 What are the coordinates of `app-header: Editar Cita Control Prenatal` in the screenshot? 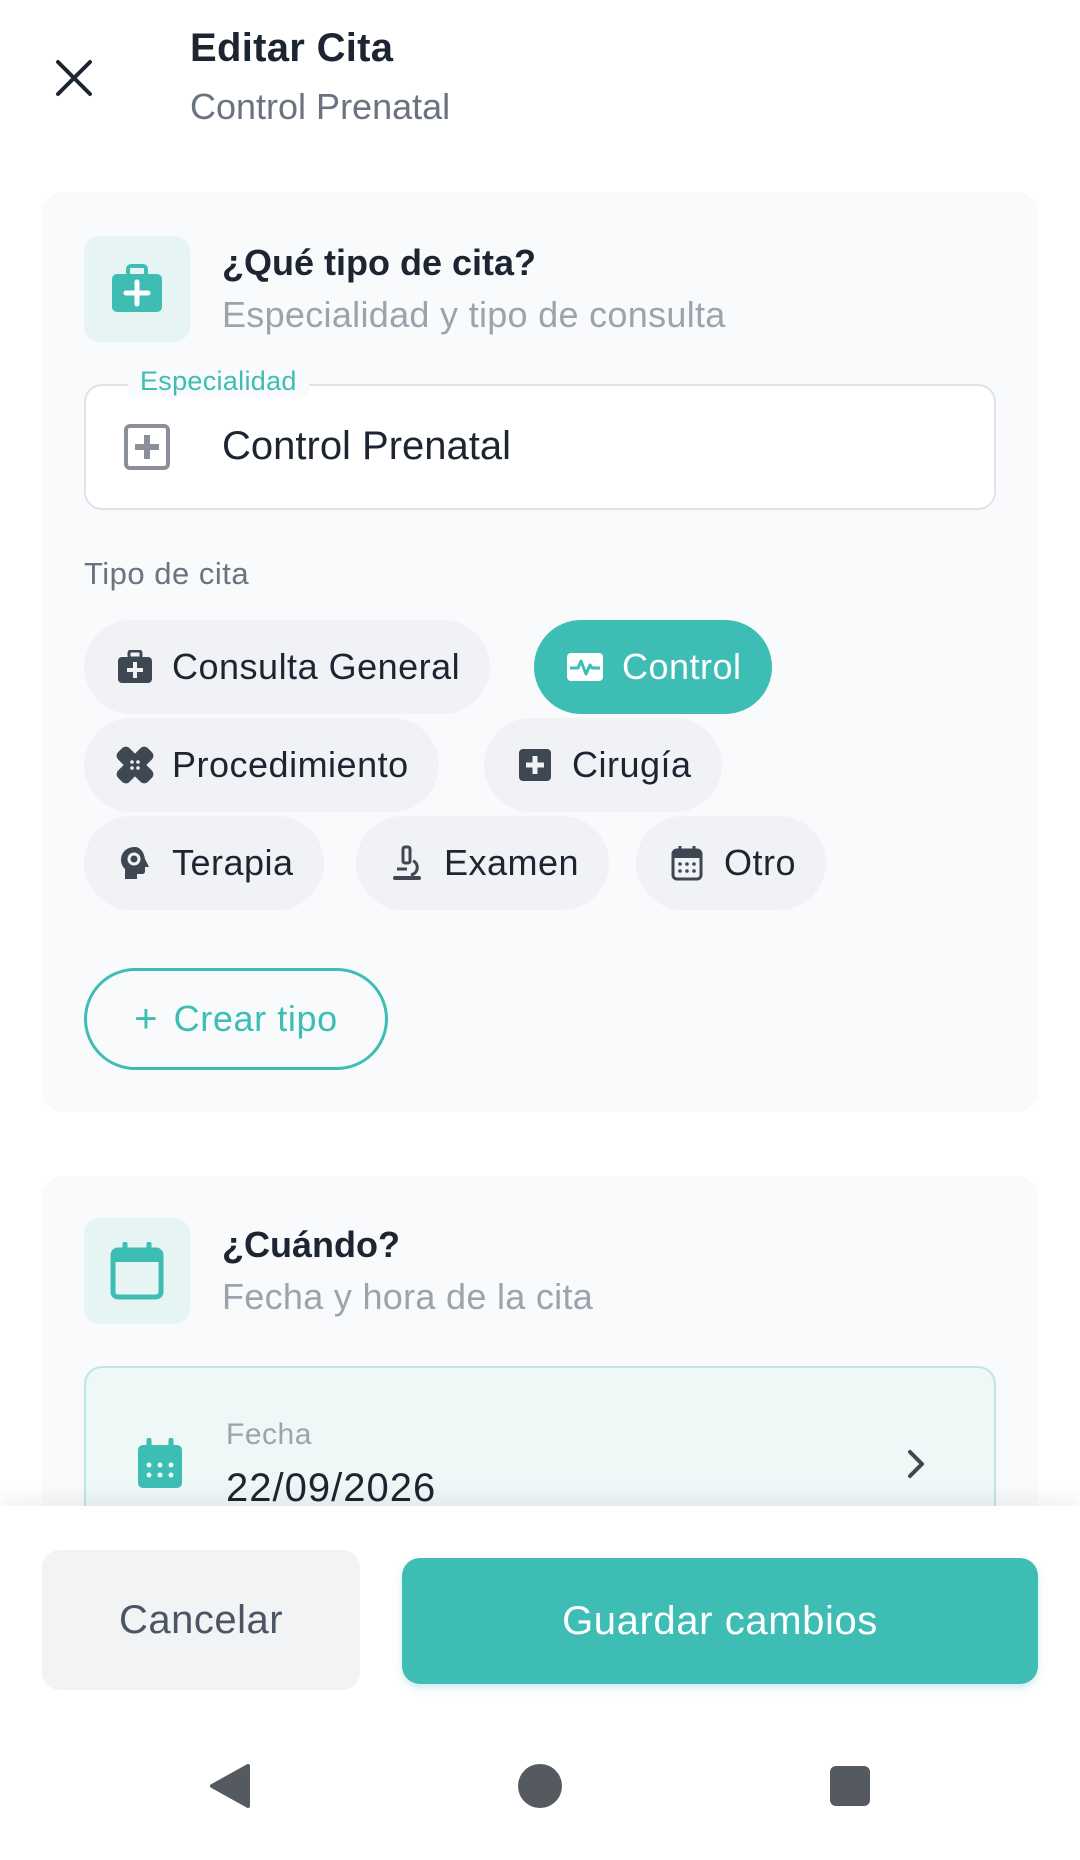 It's located at (540, 75).